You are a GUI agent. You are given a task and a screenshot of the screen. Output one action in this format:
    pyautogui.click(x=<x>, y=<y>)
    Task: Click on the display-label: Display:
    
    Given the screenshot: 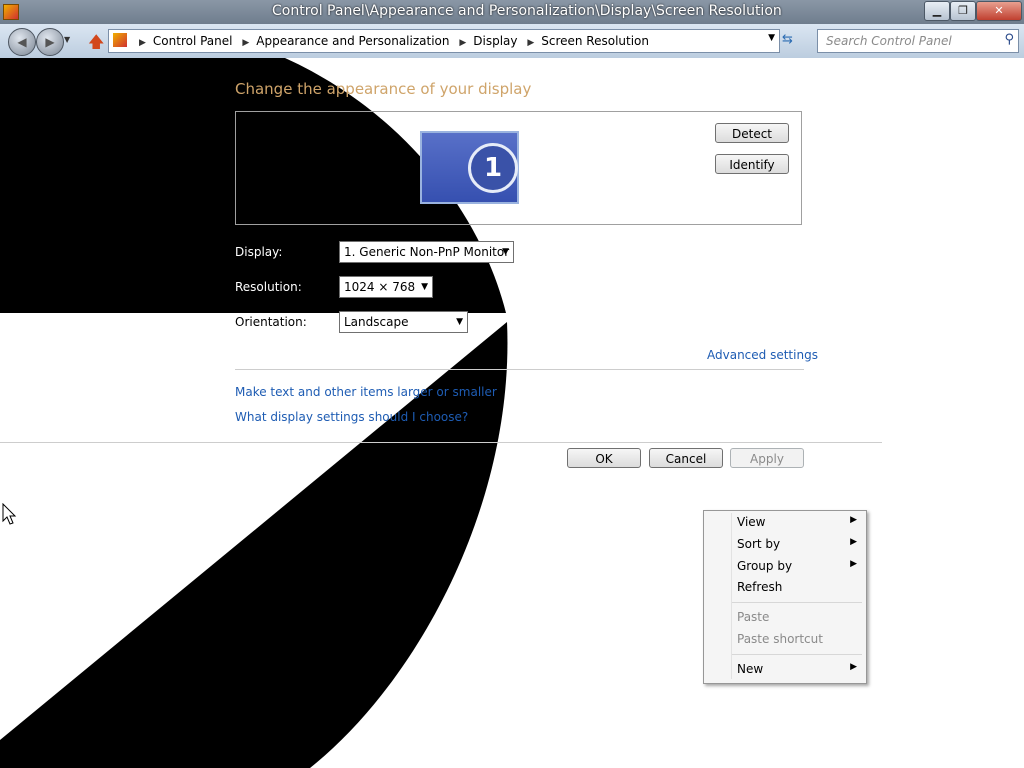 What is the action you would take?
    pyautogui.click(x=259, y=252)
    